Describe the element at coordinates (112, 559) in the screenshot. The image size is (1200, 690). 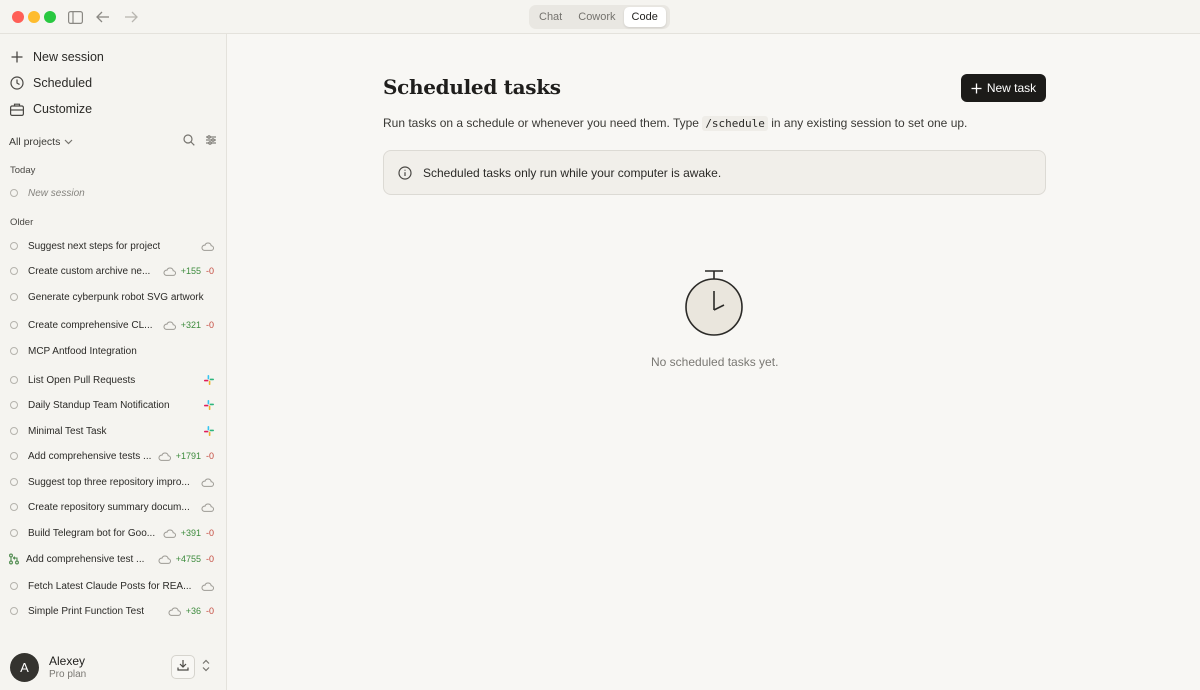
I see `list-item: Add comprehensive test ... +4755 -0` at that location.